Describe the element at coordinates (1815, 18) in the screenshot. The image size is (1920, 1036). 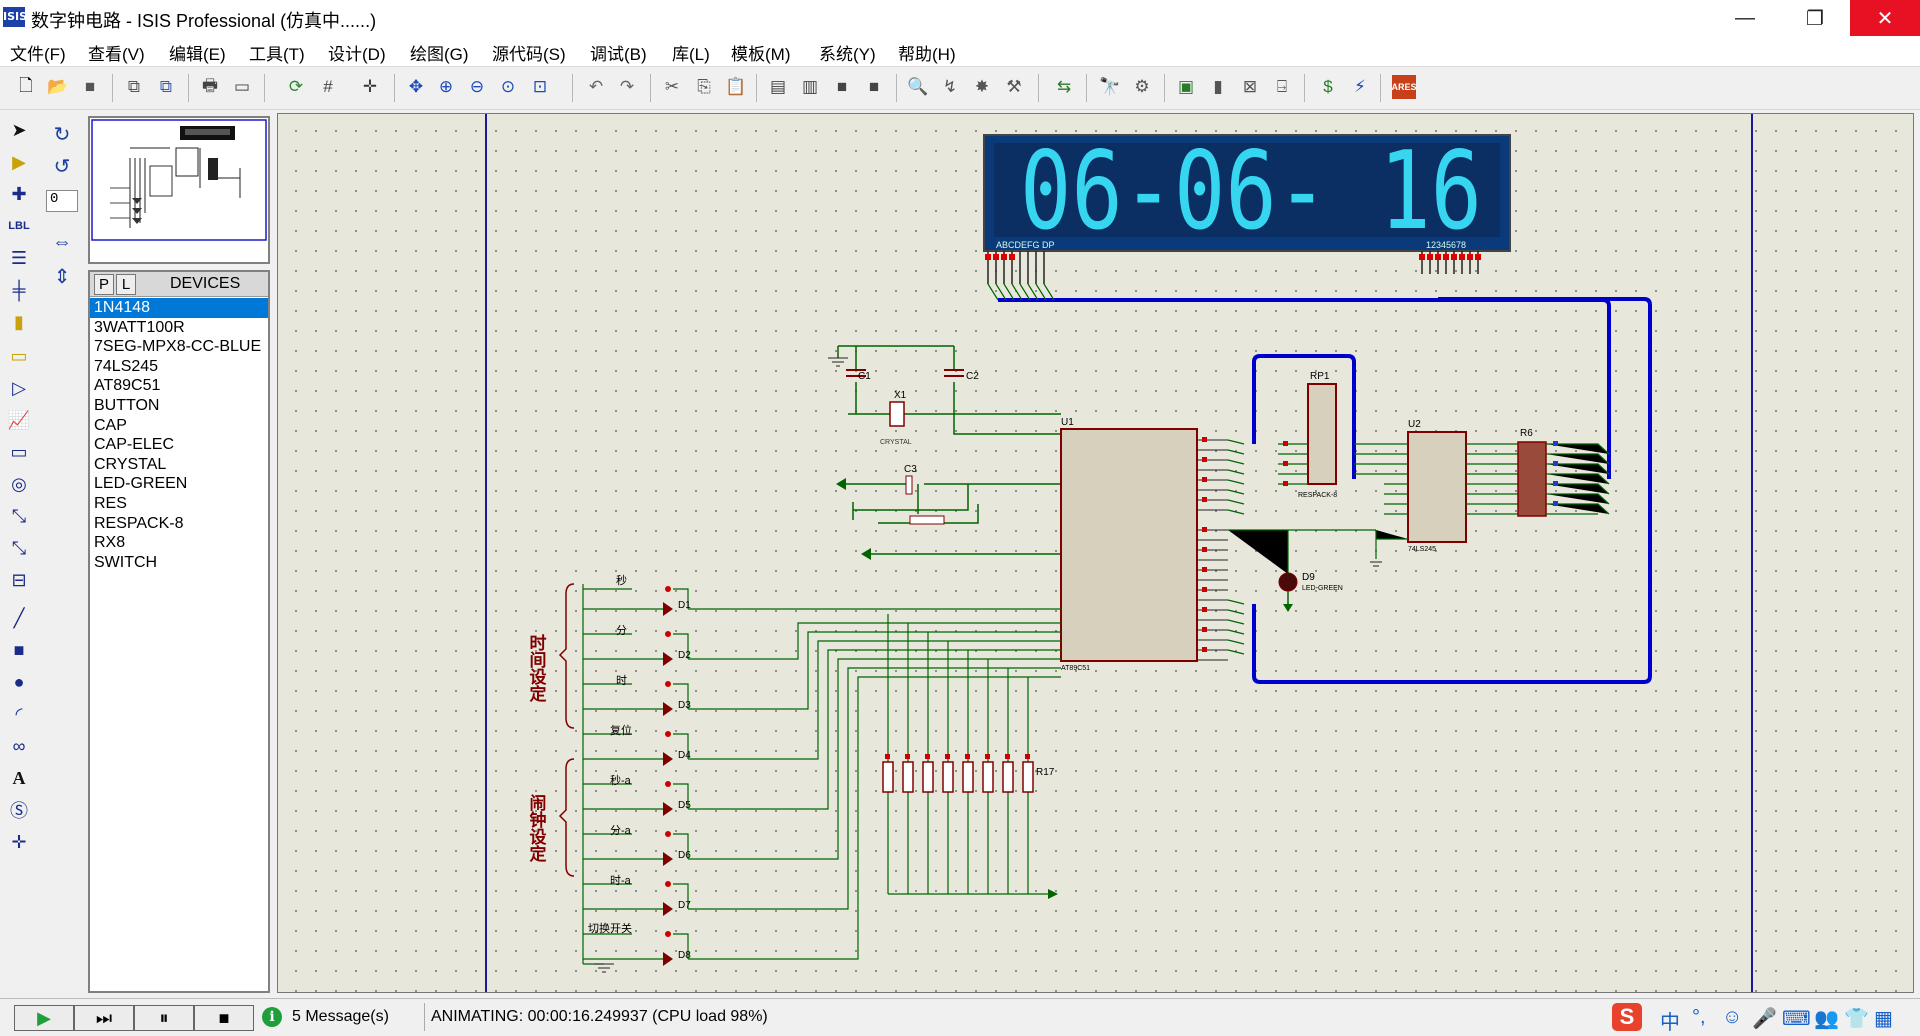
I see `restore-button: ❐` at that location.